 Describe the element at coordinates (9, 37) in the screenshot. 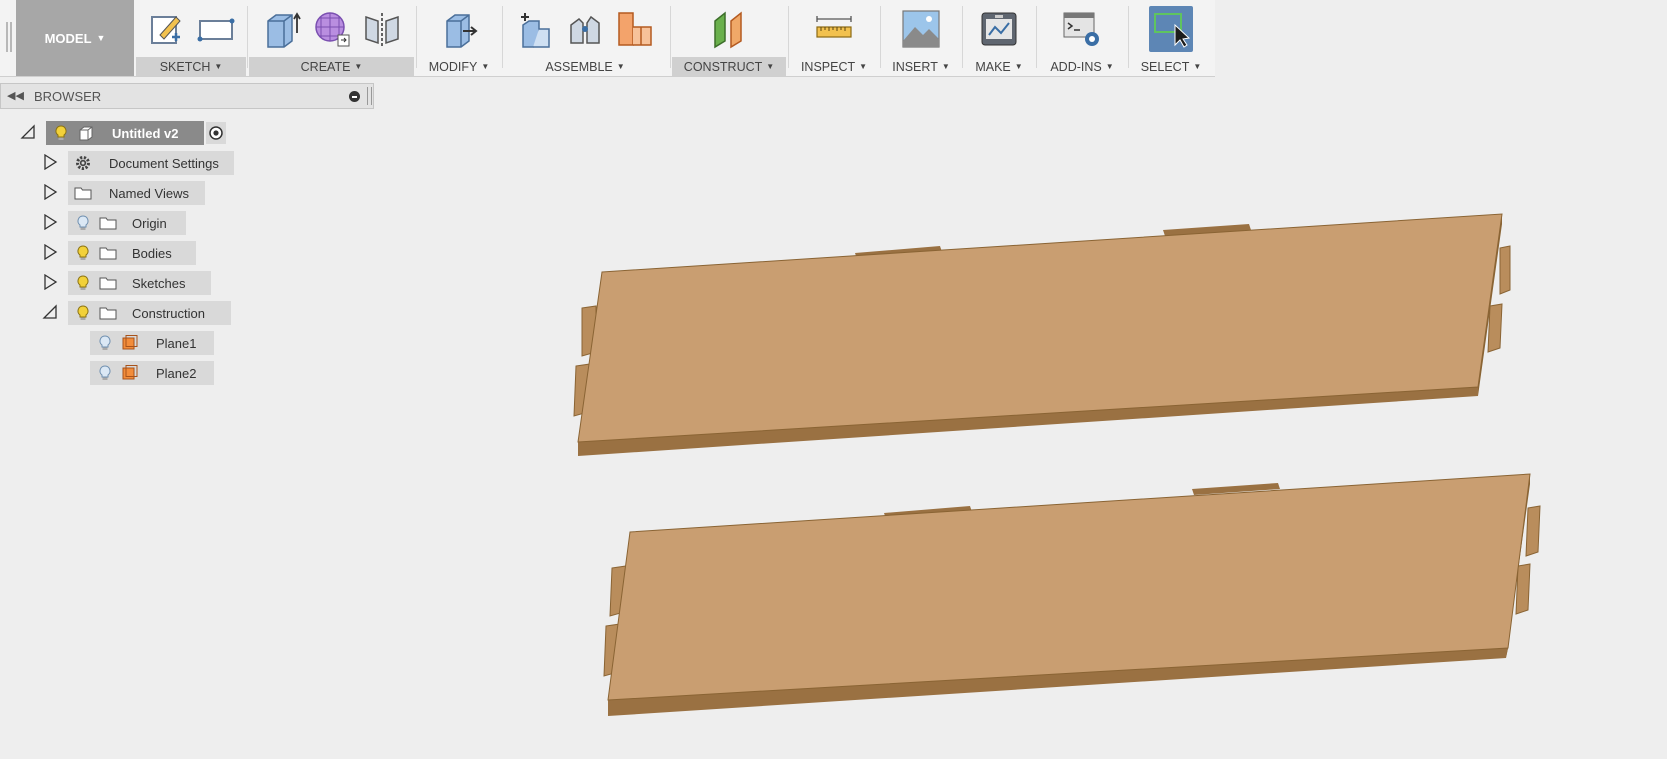

I see `toolbar-grip` at that location.